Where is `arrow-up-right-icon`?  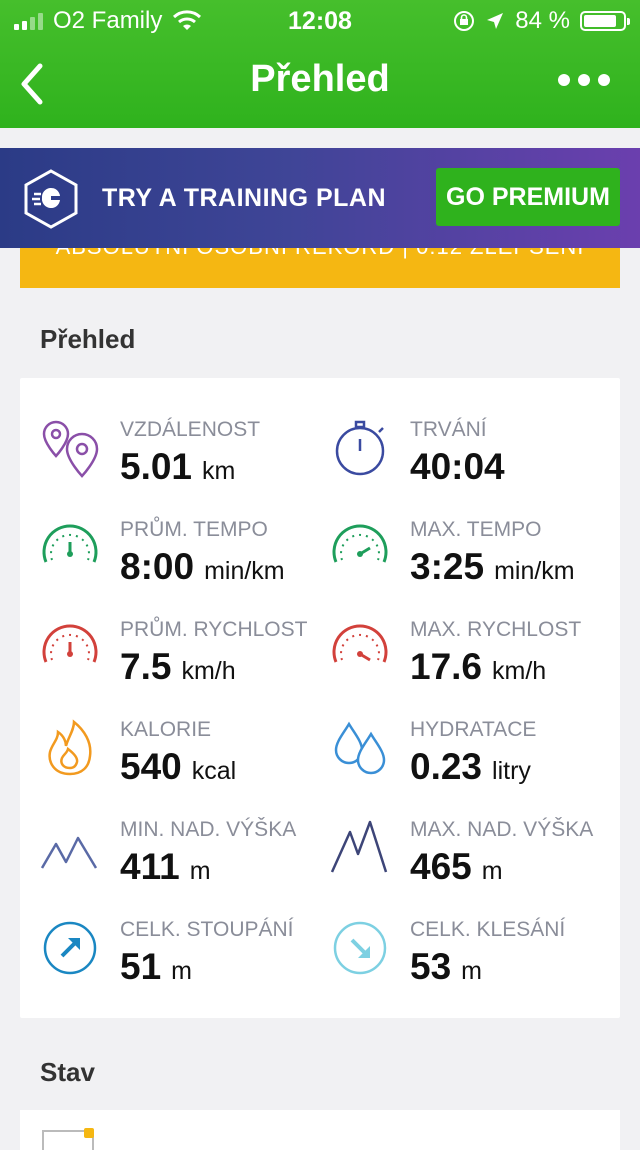 arrow-up-right-icon is located at coordinates (70, 948).